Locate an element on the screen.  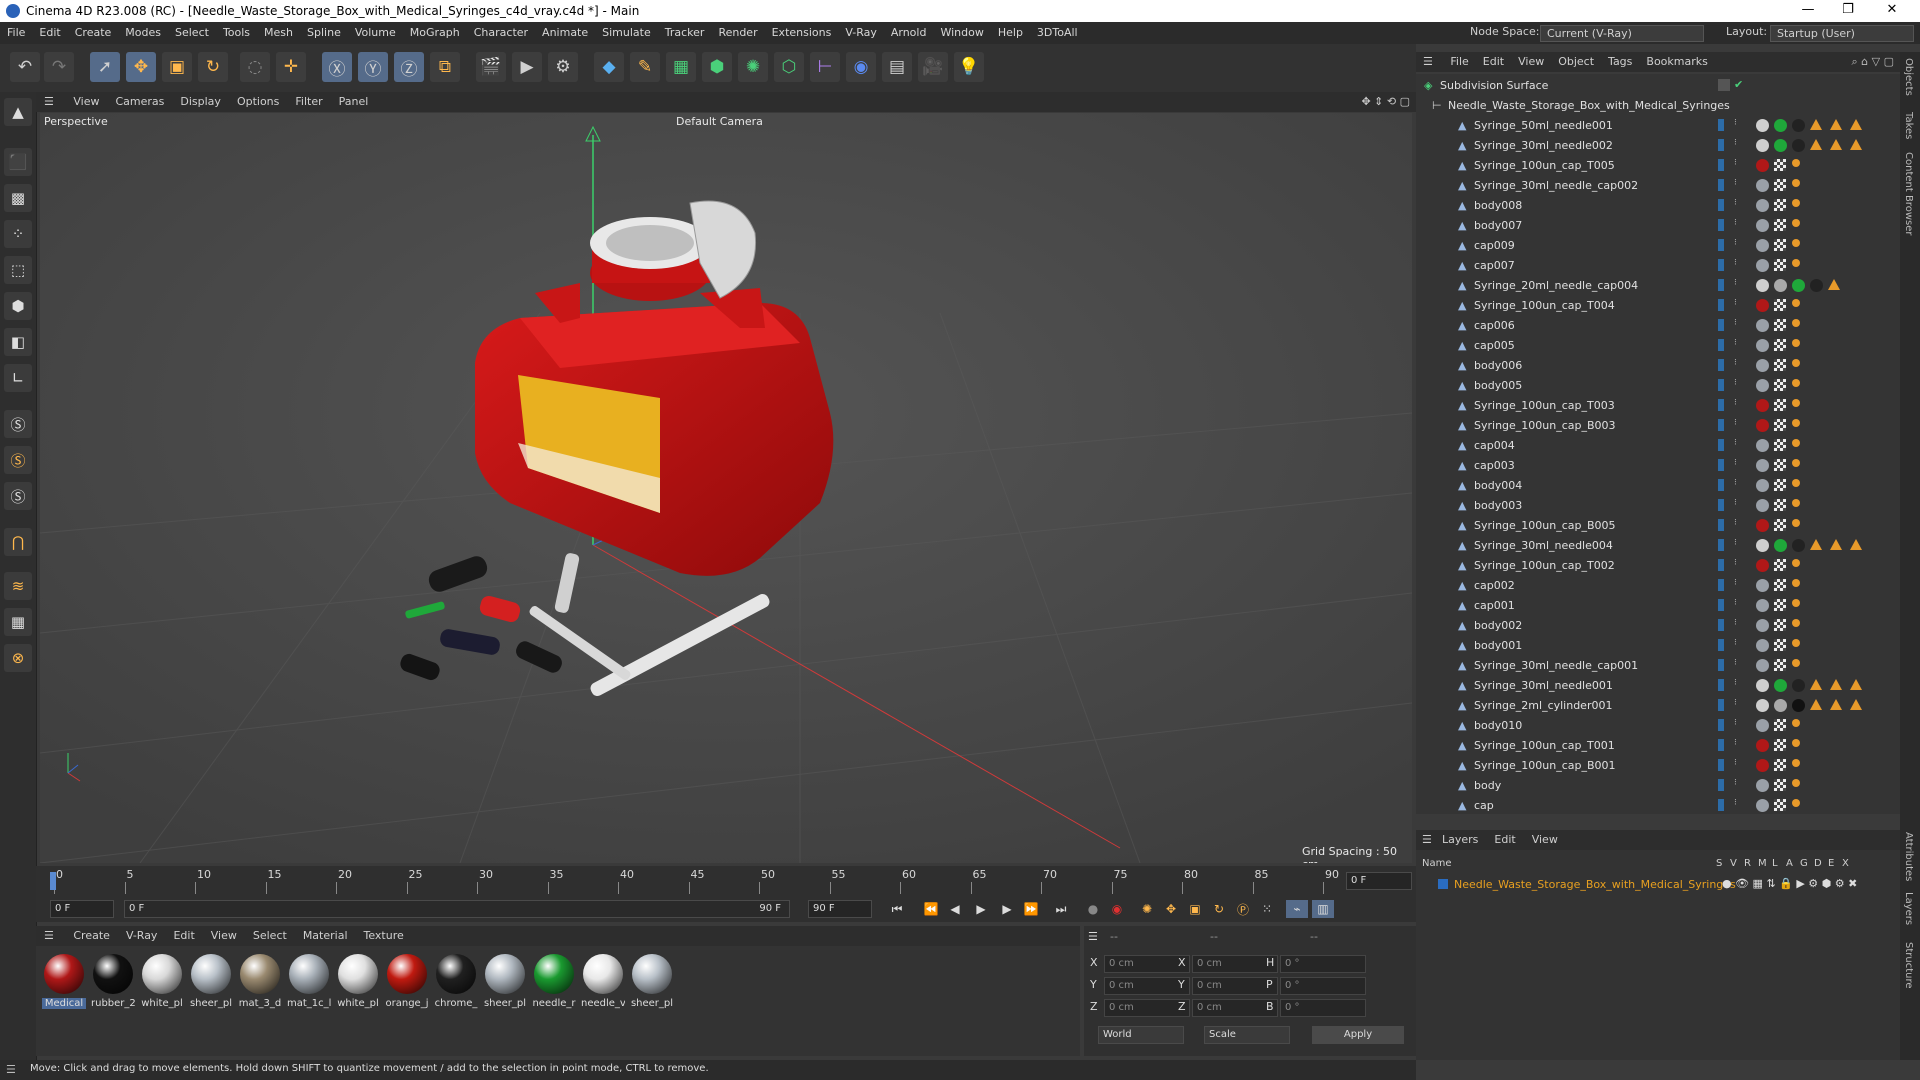
object-row: ▲ cap002 ⁝ is located at coordinates (1651, 586).